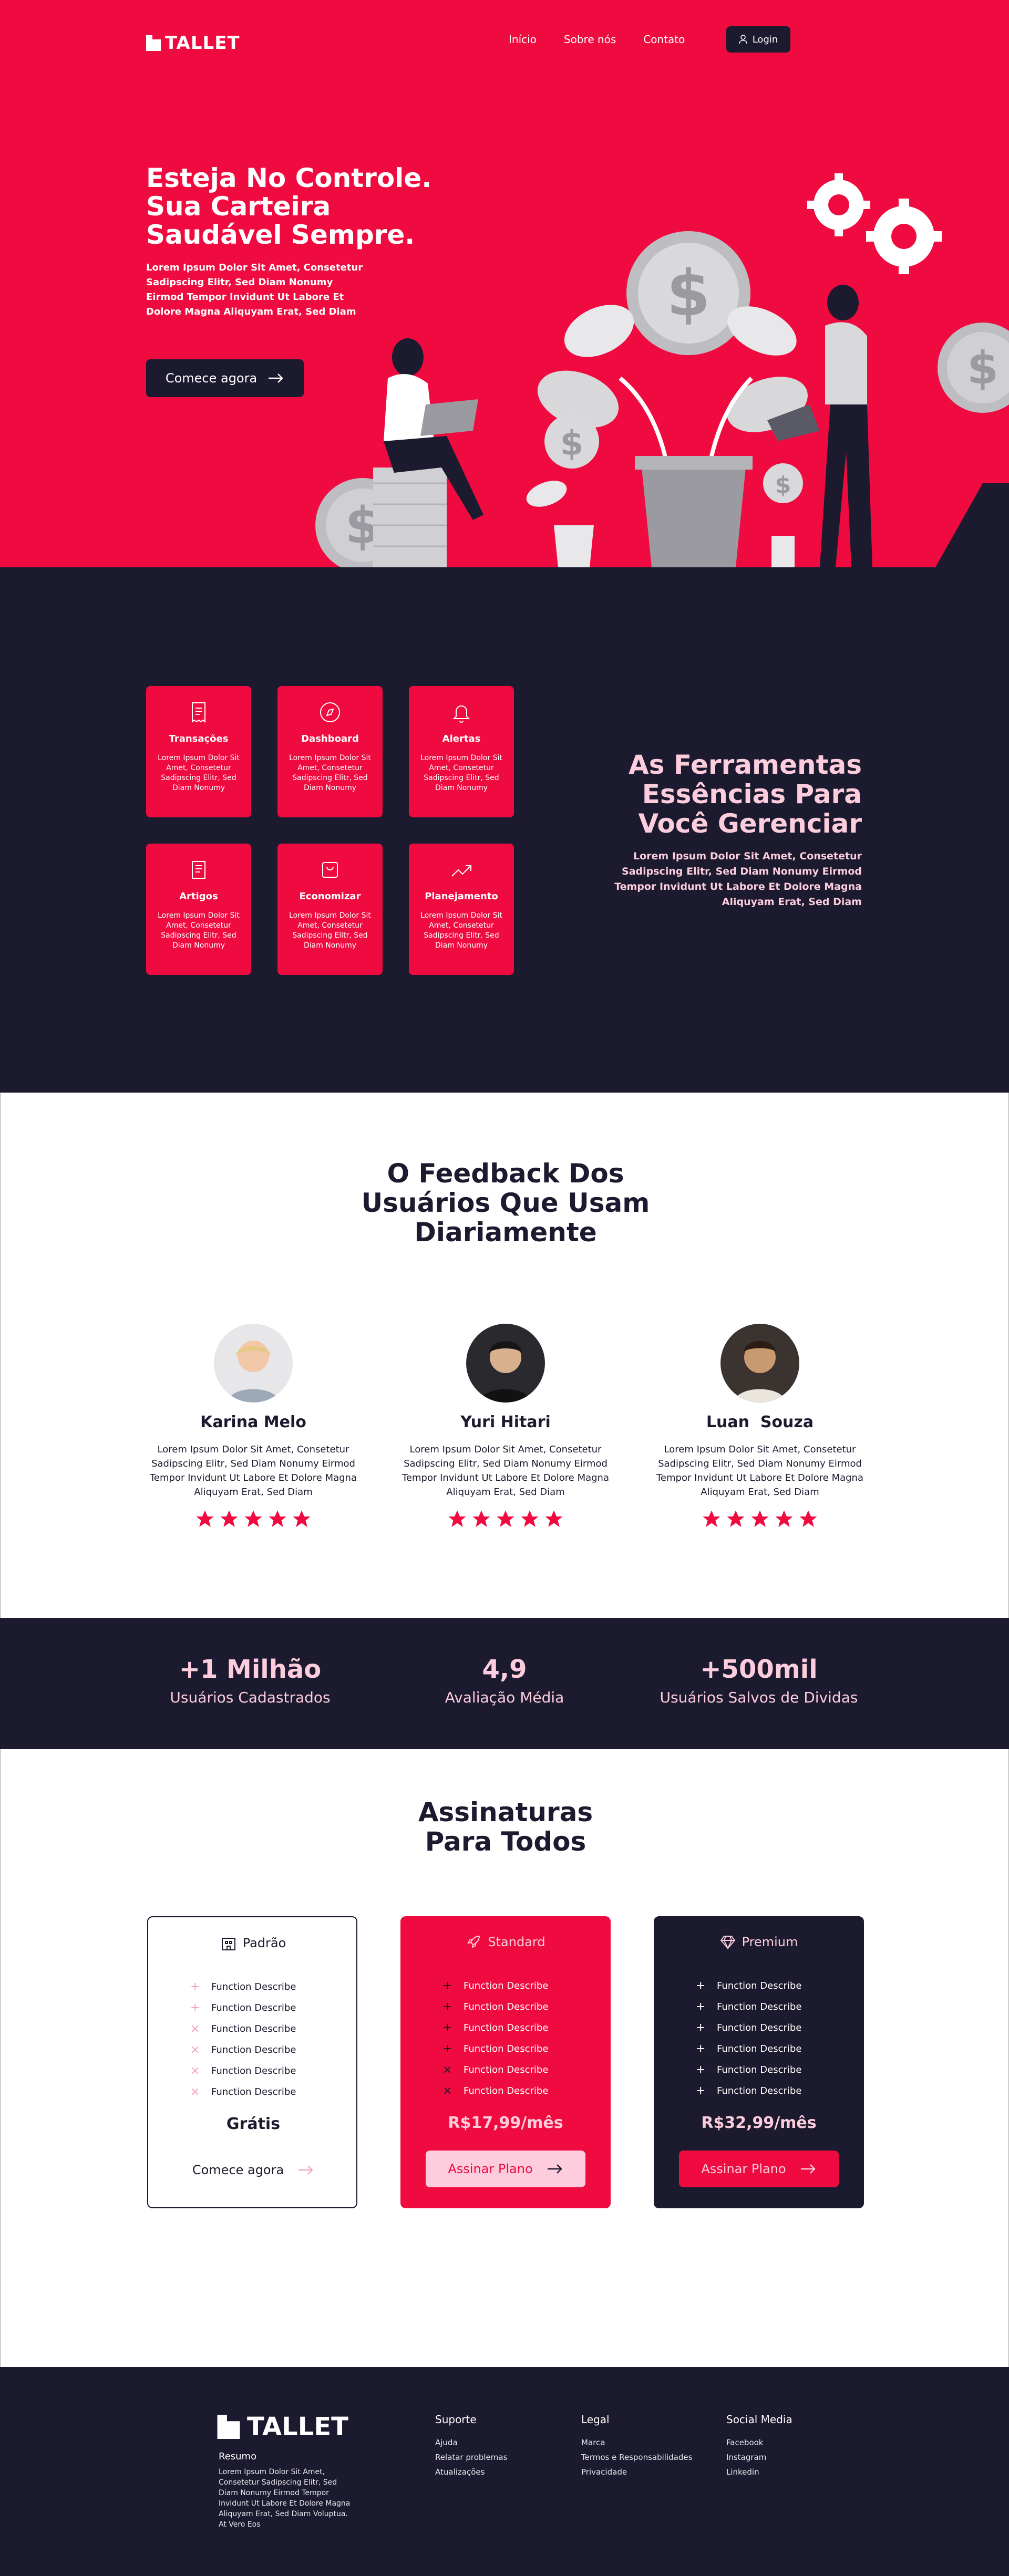  What do you see at coordinates (381, 517) in the screenshot?
I see `coin-stack-illustration: $` at bounding box center [381, 517].